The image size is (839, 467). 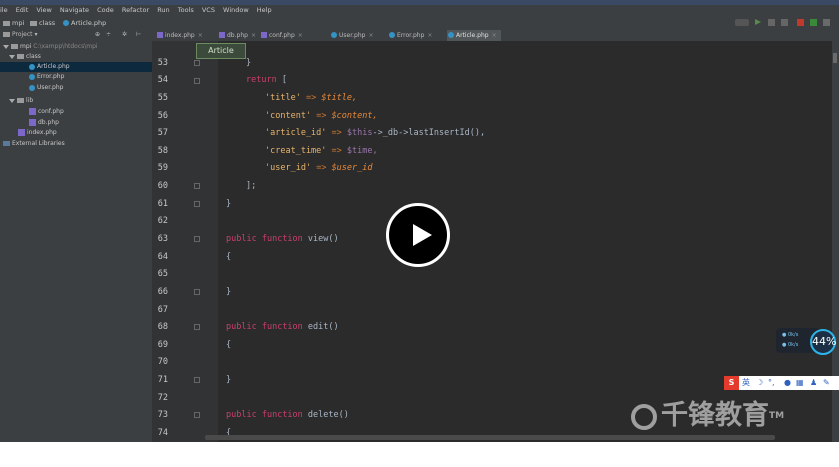 What do you see at coordinates (21, 101) in the screenshot?
I see `tree-item-lib-folder: lib` at bounding box center [21, 101].